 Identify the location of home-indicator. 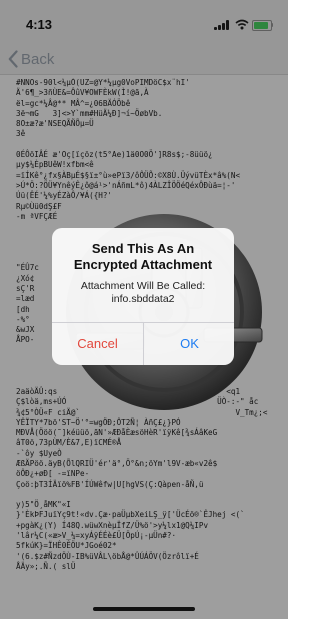
(144, 609).